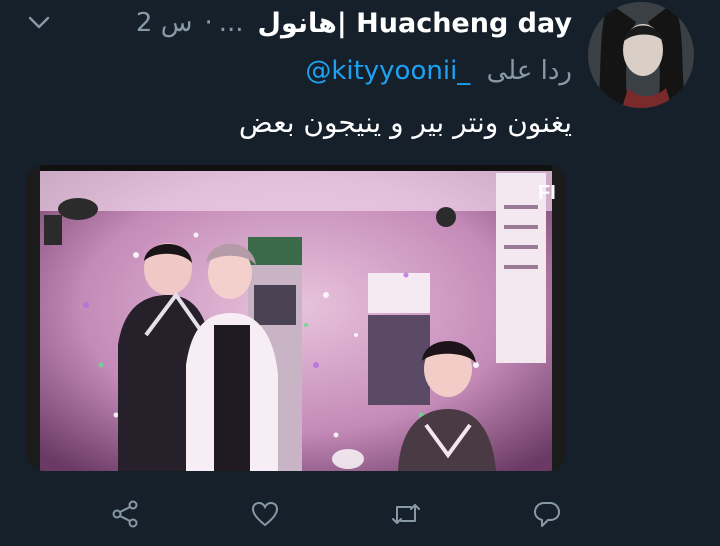  I want to click on retweet-icon, so click(406, 514).